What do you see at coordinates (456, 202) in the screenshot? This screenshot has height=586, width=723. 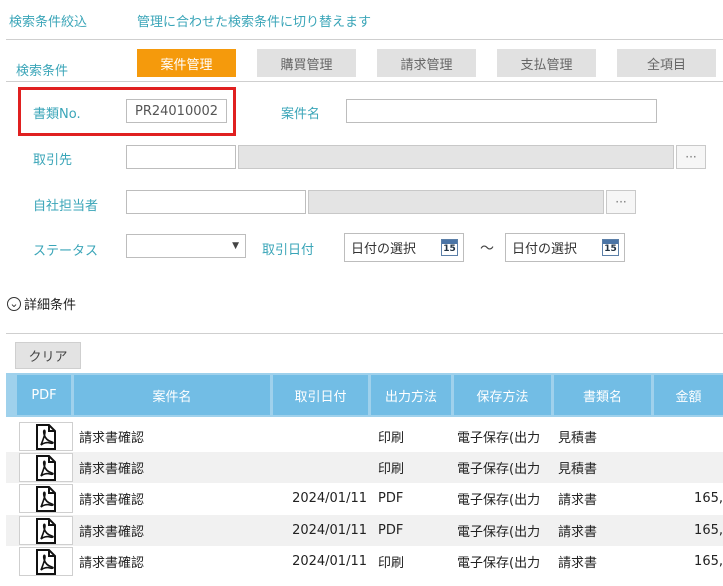 I see `staff-name-field` at bounding box center [456, 202].